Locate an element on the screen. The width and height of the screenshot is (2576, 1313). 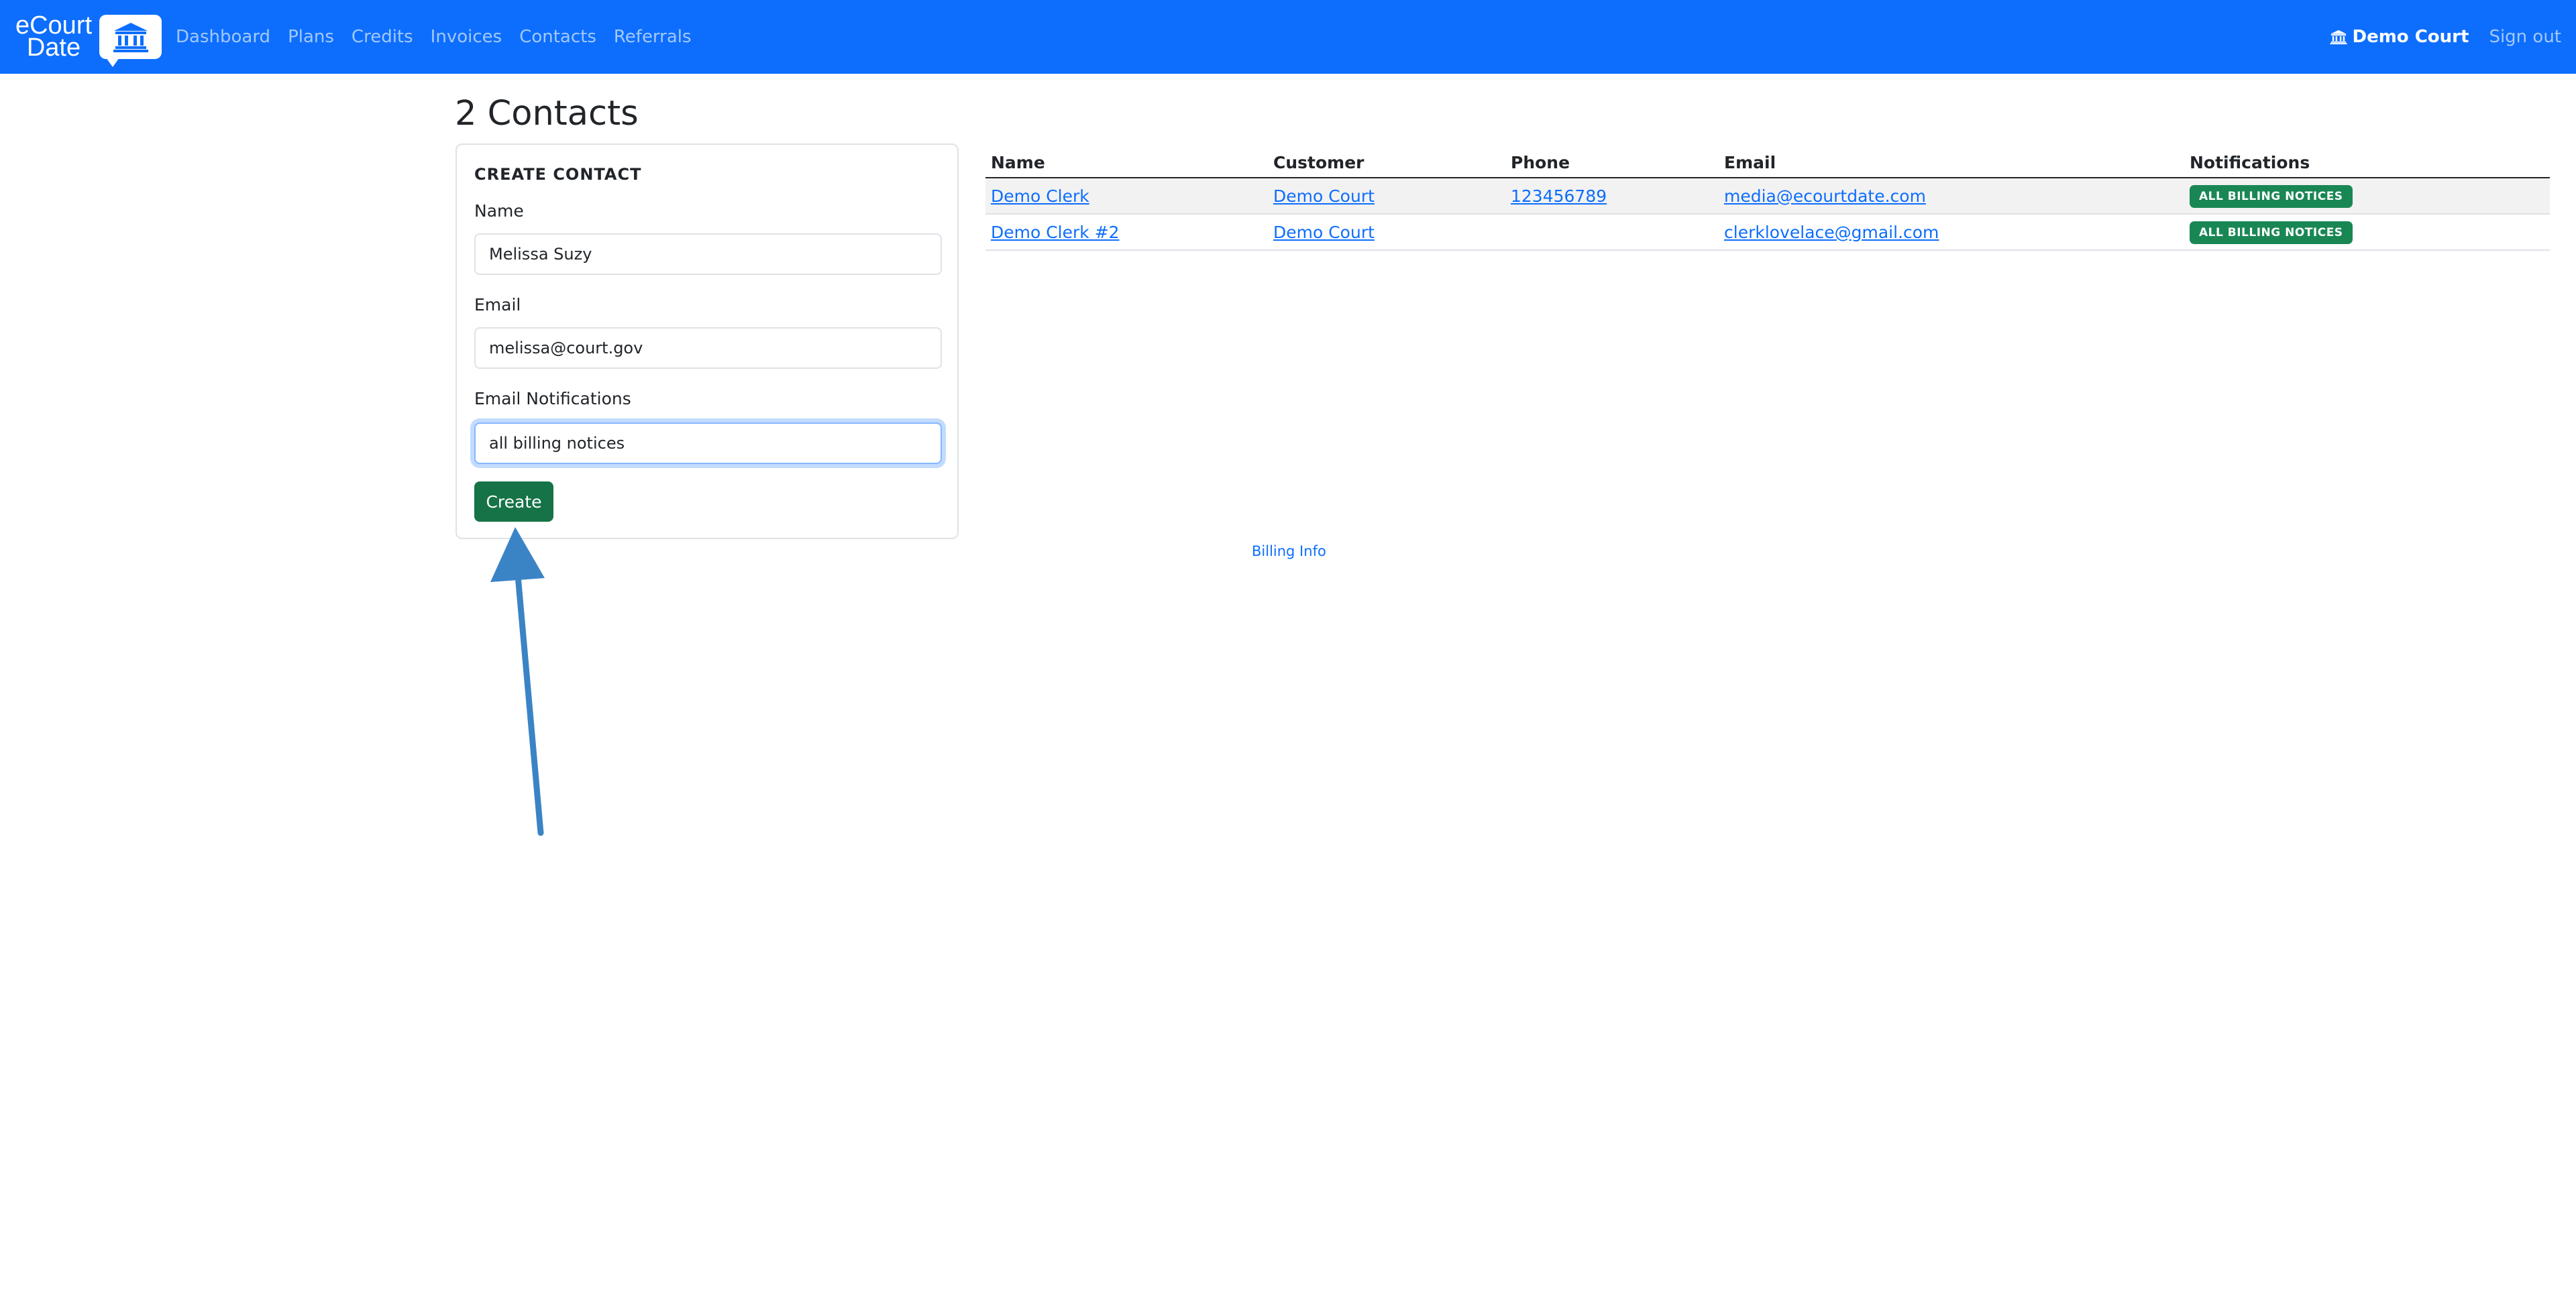
column-header-name: Name is located at coordinates (1126, 160).